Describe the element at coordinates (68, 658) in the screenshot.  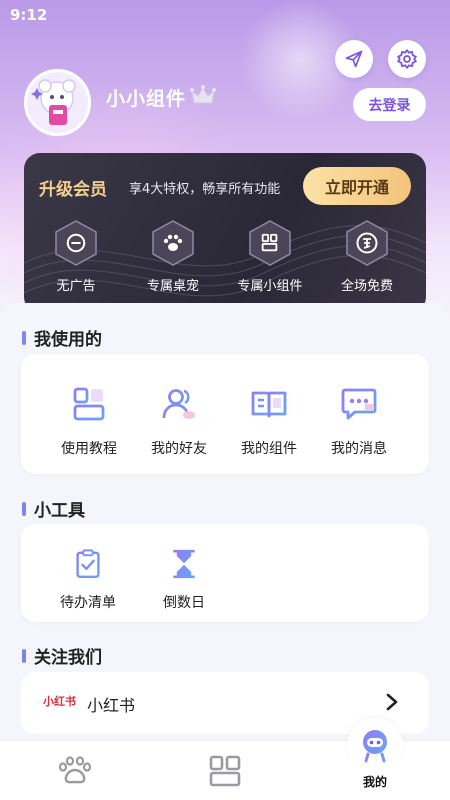
I see `section-title-text: 关注我们` at that location.